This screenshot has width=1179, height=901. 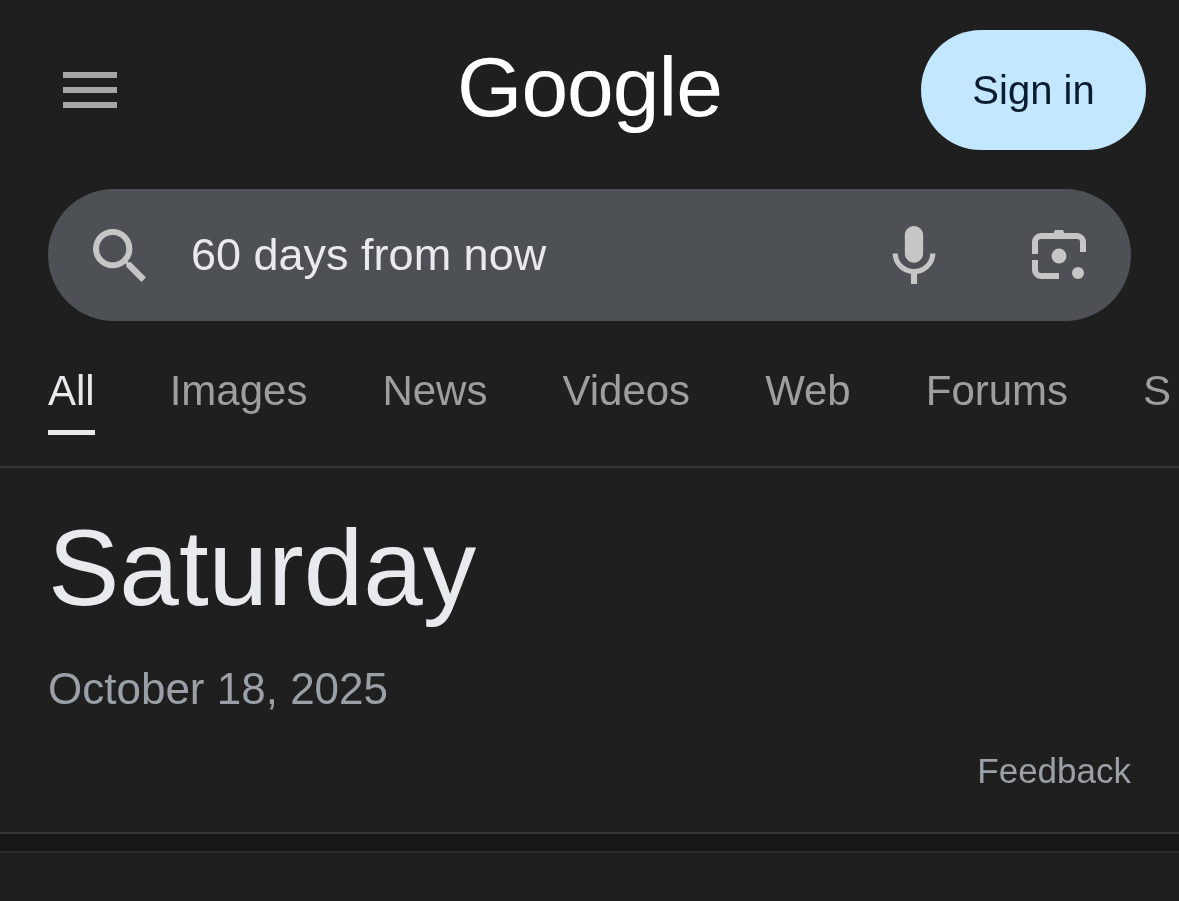 What do you see at coordinates (1157, 402) in the screenshot?
I see `search-tab: S` at bounding box center [1157, 402].